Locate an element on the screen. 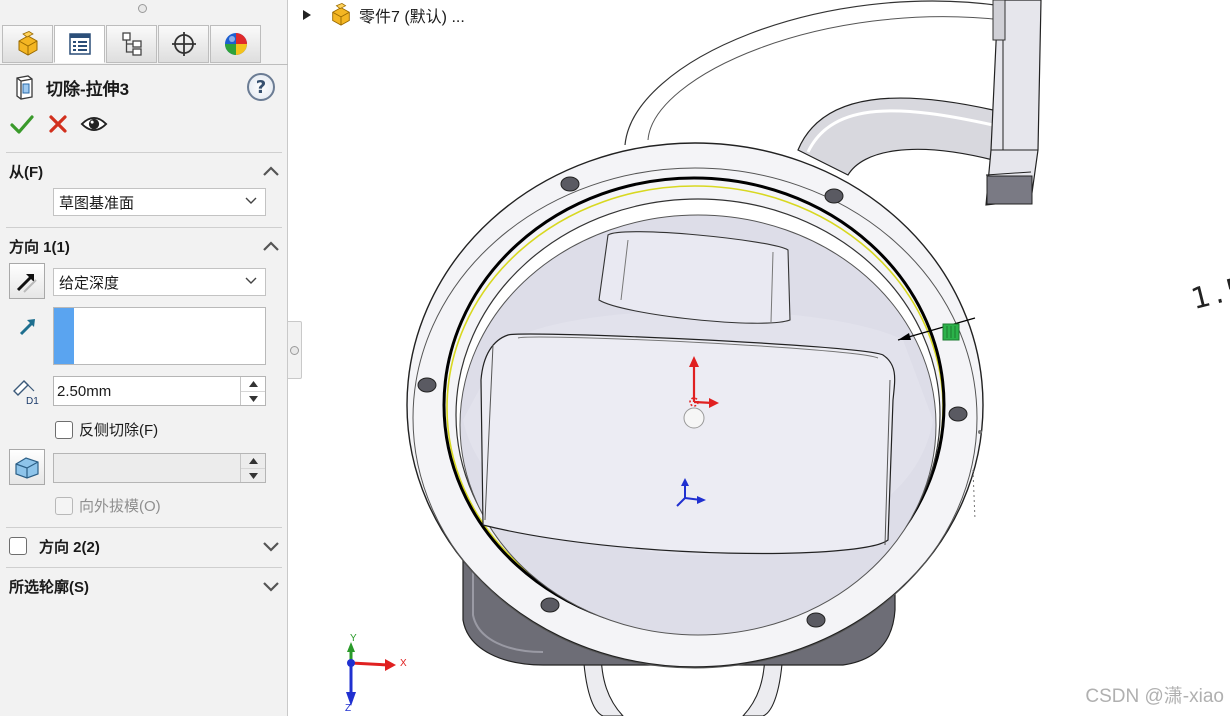 The width and height of the screenshot is (1230, 716). flip-side-to-cut-checkbox: 反侧切除(F) is located at coordinates (106, 429).